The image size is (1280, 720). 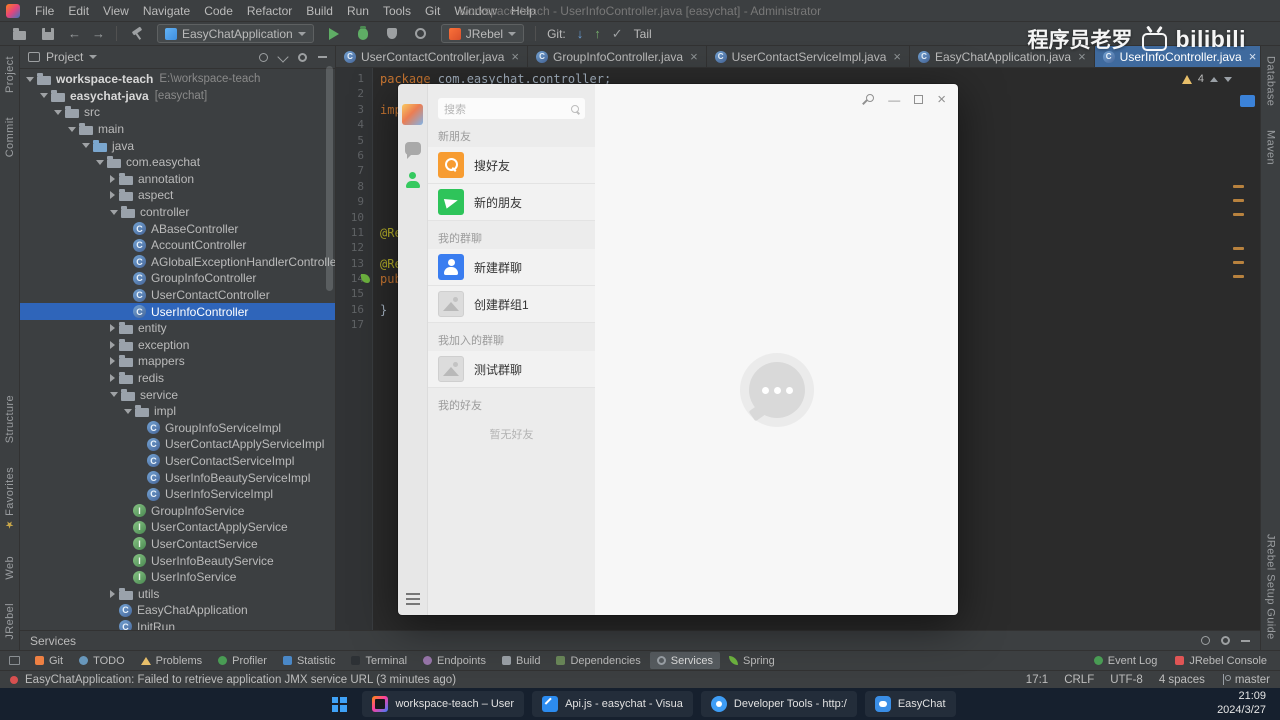 What do you see at coordinates (235, 33) in the screenshot?
I see `run-config-combo: EasyChatApplication` at bounding box center [235, 33].